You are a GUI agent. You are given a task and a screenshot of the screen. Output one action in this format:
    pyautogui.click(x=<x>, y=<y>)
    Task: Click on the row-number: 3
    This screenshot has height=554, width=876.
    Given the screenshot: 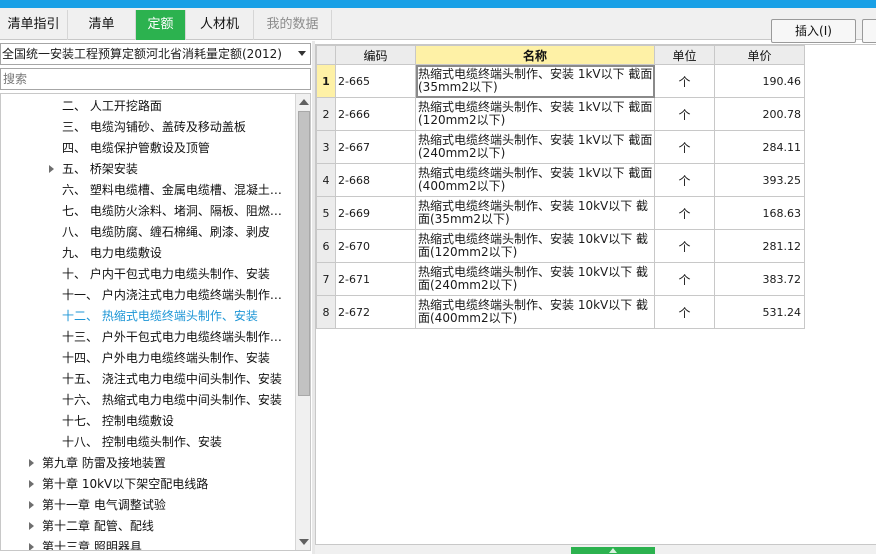 What is the action you would take?
    pyautogui.click(x=326, y=147)
    